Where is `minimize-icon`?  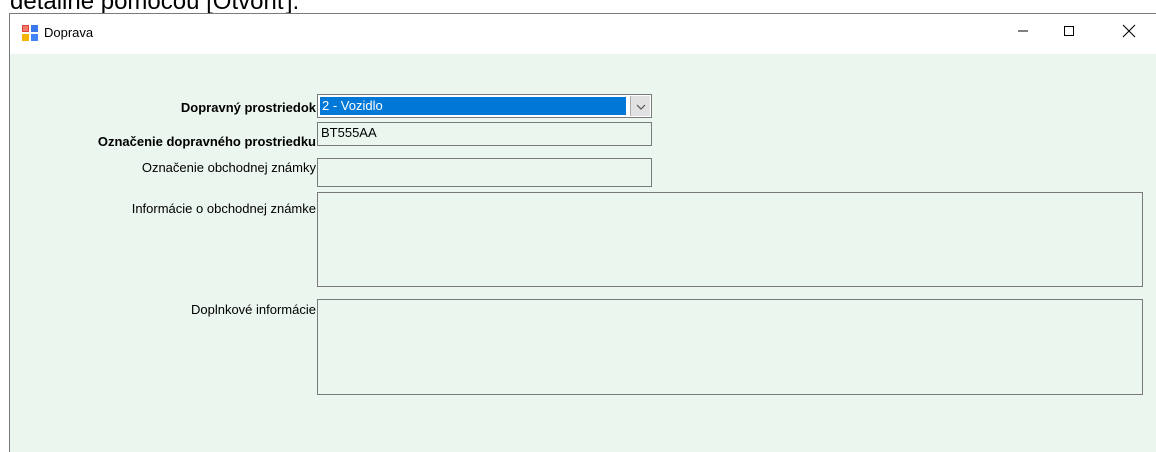
minimize-icon is located at coordinates (1023, 33).